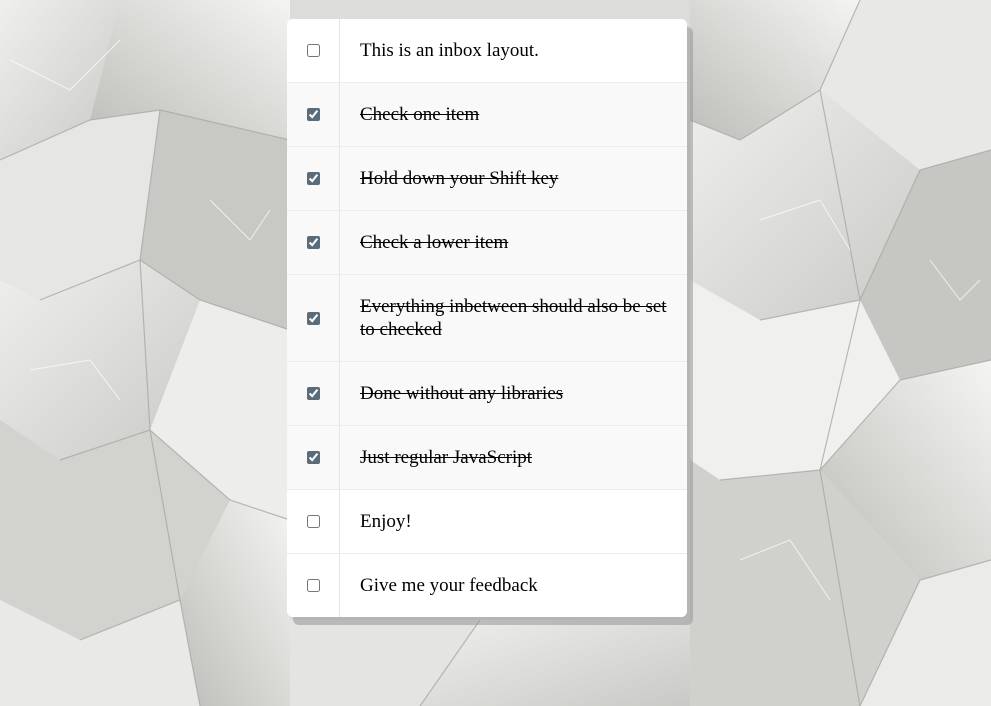 The height and width of the screenshot is (706, 991). I want to click on item-label: Hold down your Shift key, so click(513, 178).